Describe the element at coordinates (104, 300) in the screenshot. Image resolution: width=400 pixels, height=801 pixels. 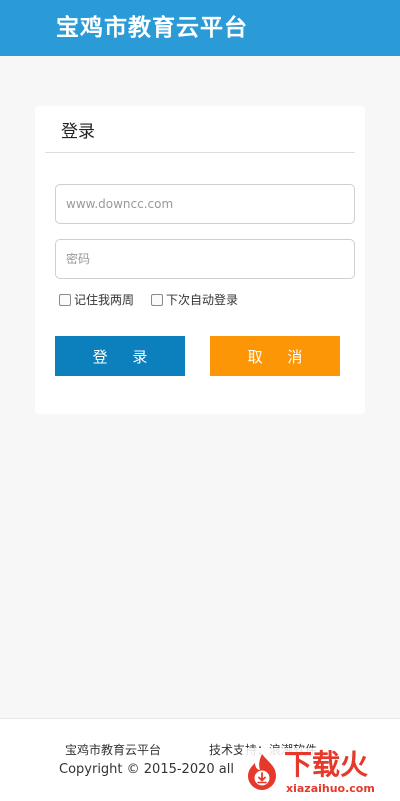
I see `remember-two-weeks-label: 记住我两周` at that location.